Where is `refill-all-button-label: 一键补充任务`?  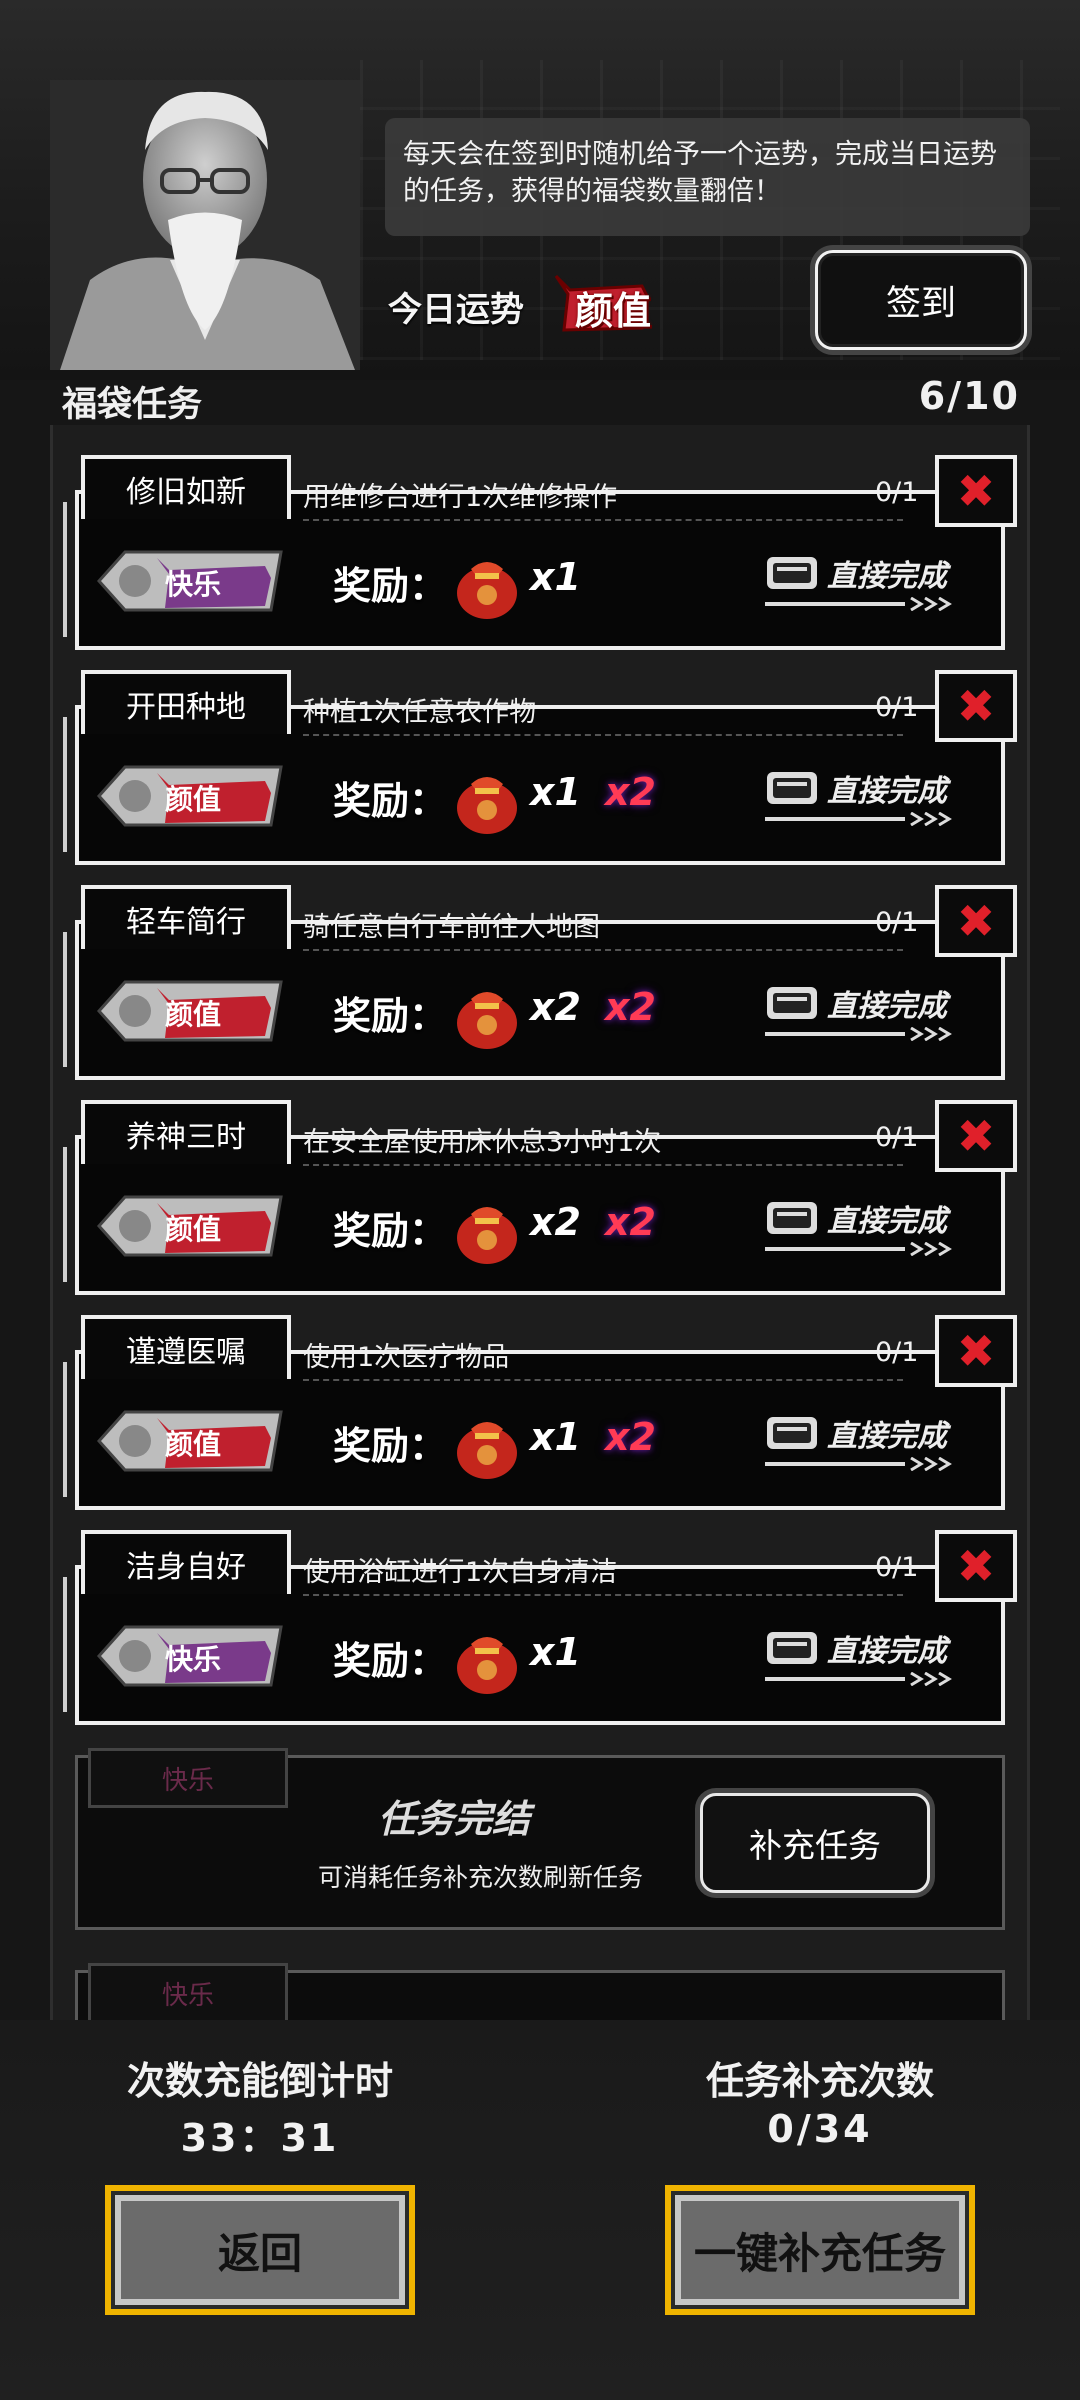
refill-all-button-label: 一键补充任务 is located at coordinates (819, 2253).